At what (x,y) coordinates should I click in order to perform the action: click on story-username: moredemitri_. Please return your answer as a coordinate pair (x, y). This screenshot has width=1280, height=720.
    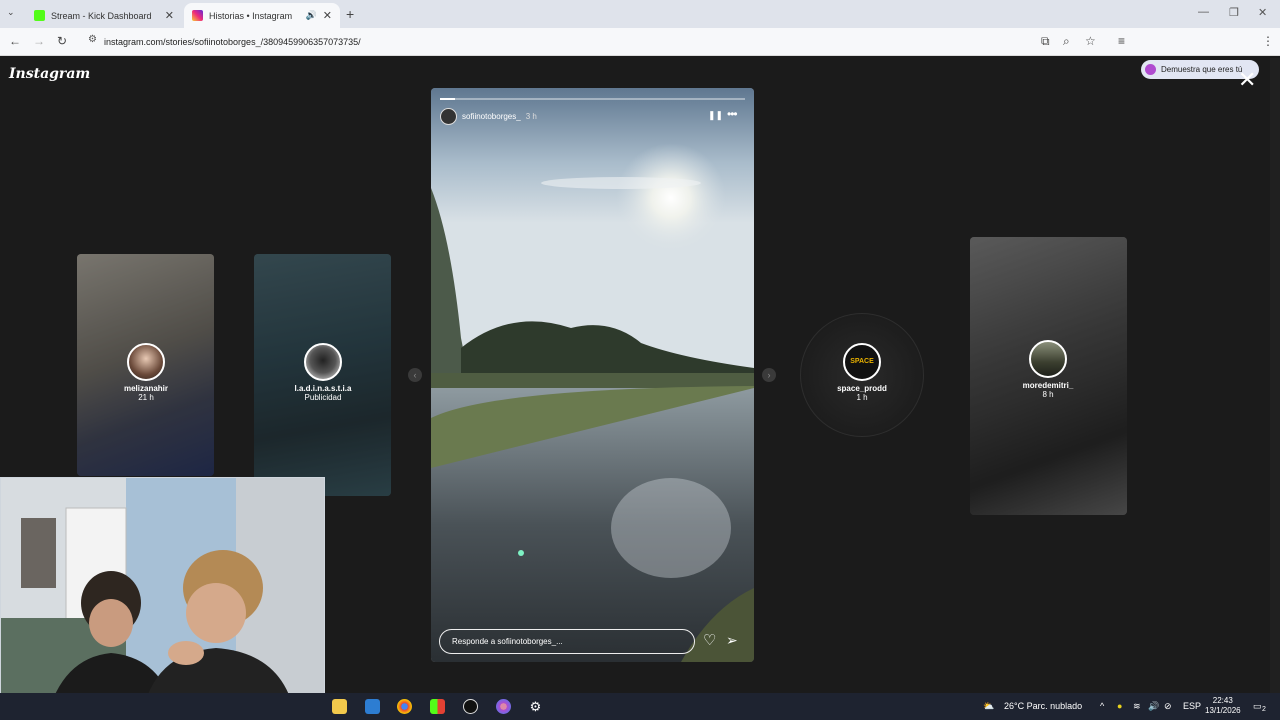
    Looking at the image, I should click on (1048, 385).